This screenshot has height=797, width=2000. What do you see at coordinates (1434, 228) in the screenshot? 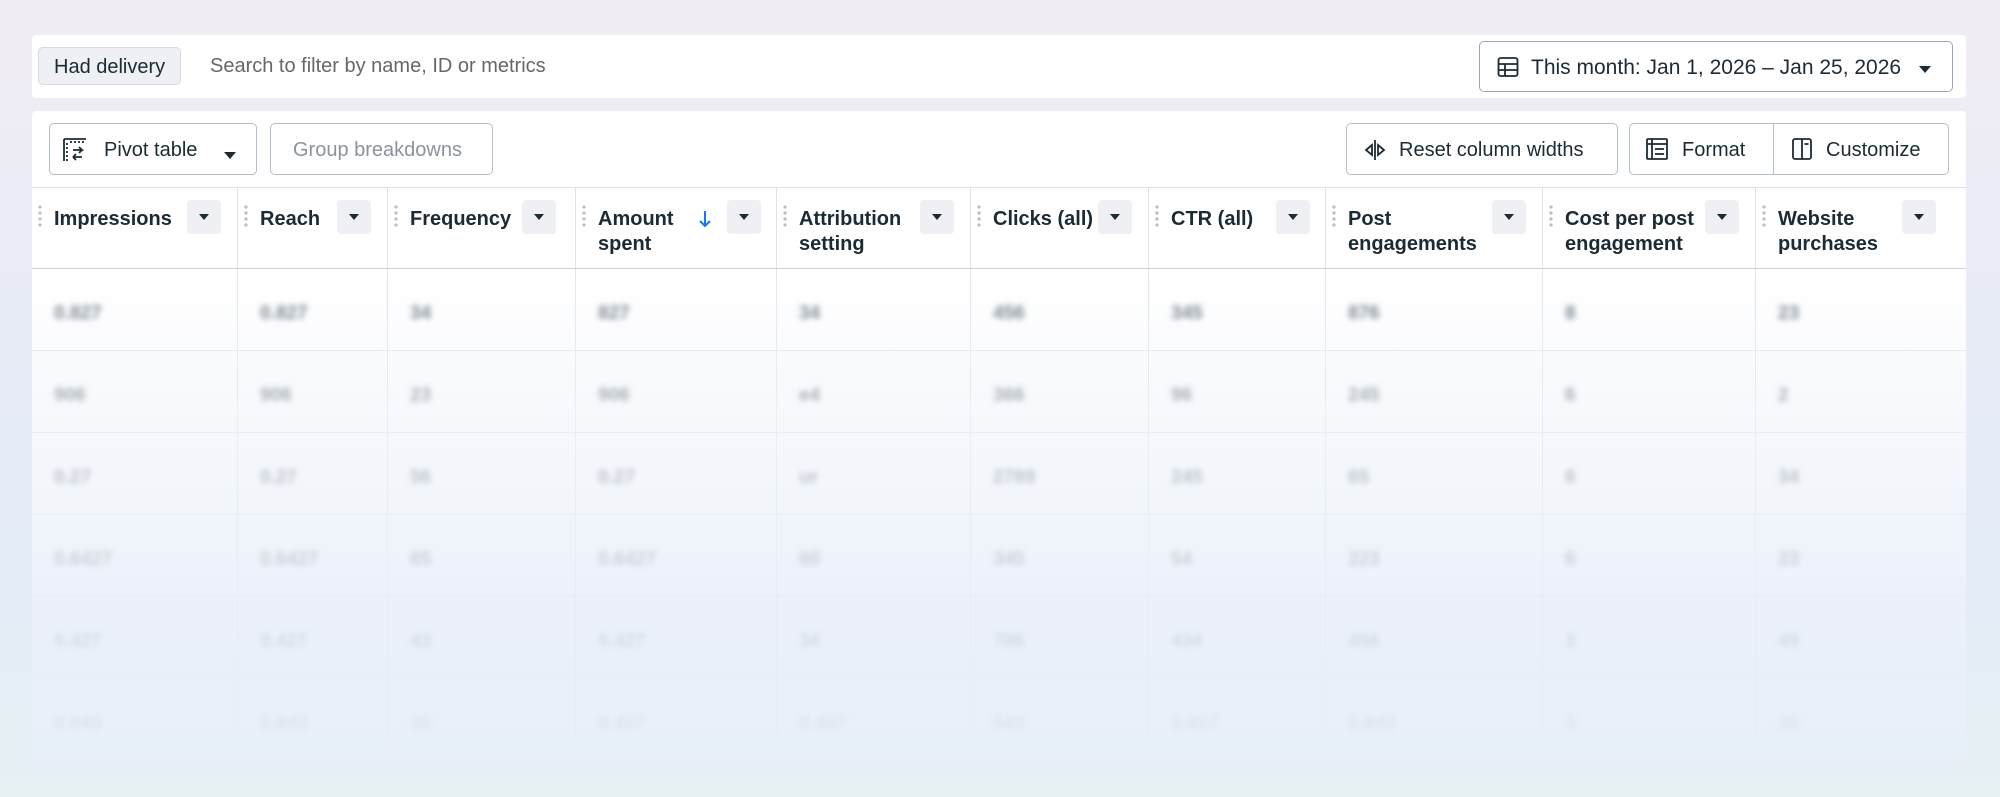
I see `column-header: Post engagements` at bounding box center [1434, 228].